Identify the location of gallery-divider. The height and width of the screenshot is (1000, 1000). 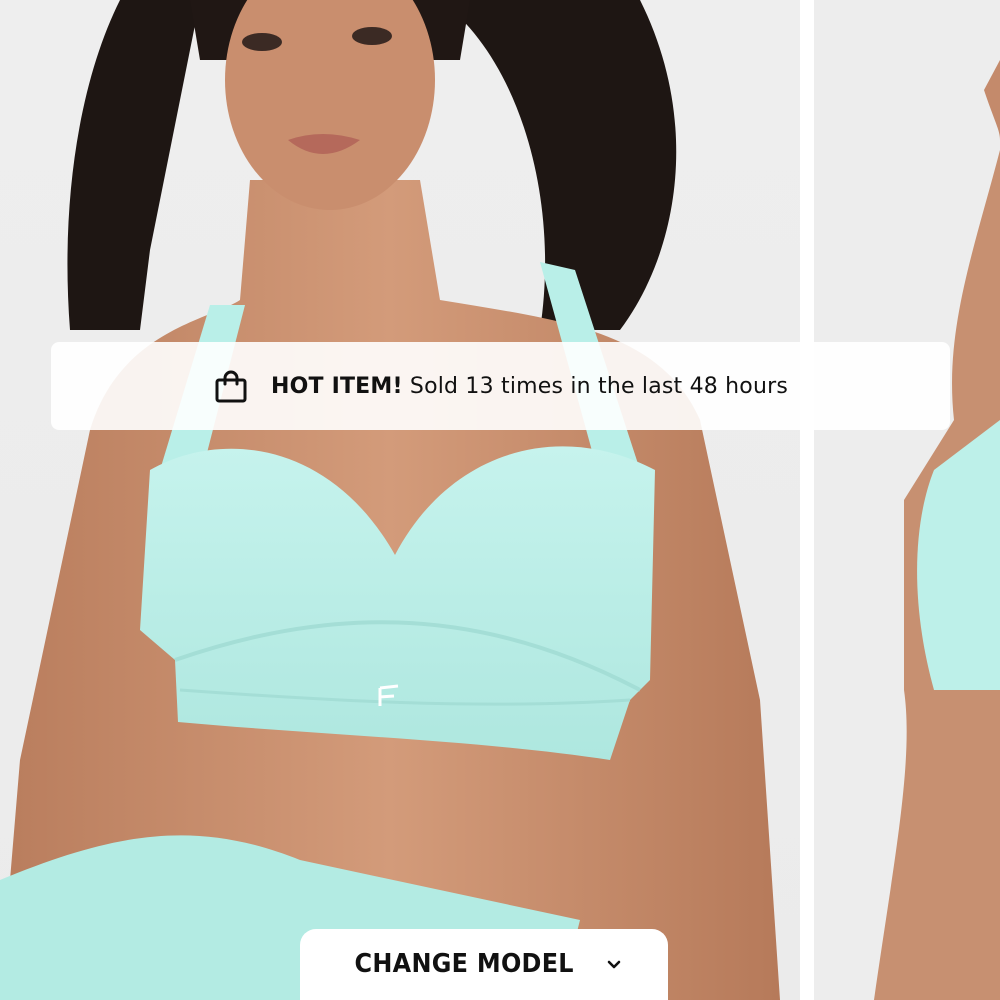
(807, 500).